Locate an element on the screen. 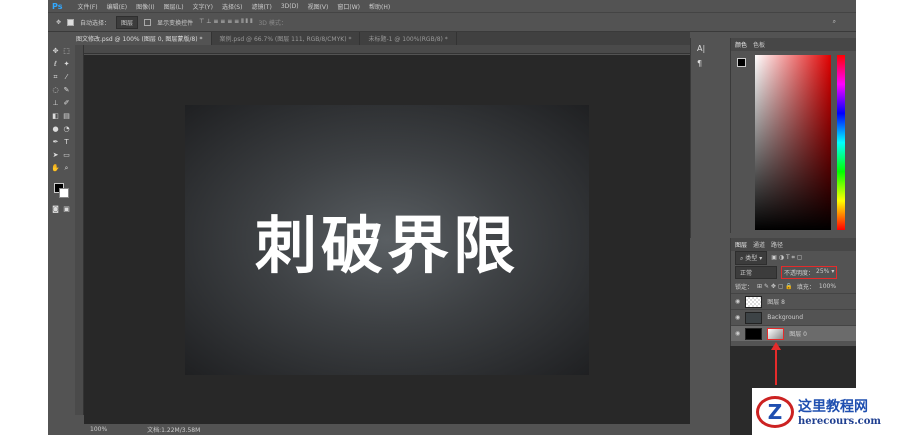 The height and width of the screenshot is (435, 900). show-transform-label: 显示变换控件 is located at coordinates (175, 23).